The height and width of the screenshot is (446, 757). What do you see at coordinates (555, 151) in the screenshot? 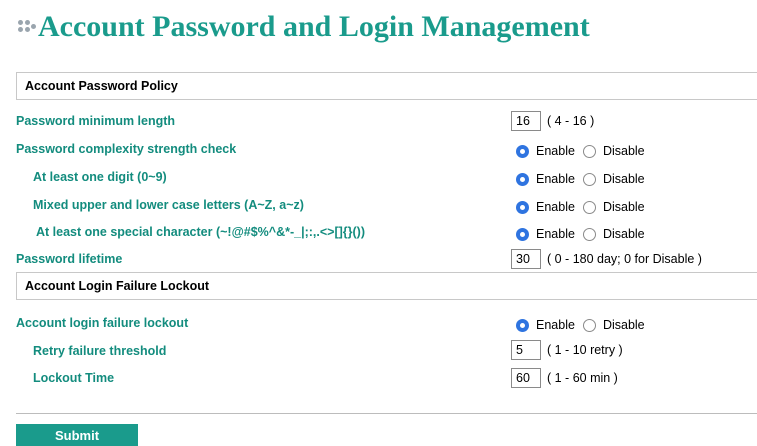
I see `complexity-enable-label: Enable` at bounding box center [555, 151].